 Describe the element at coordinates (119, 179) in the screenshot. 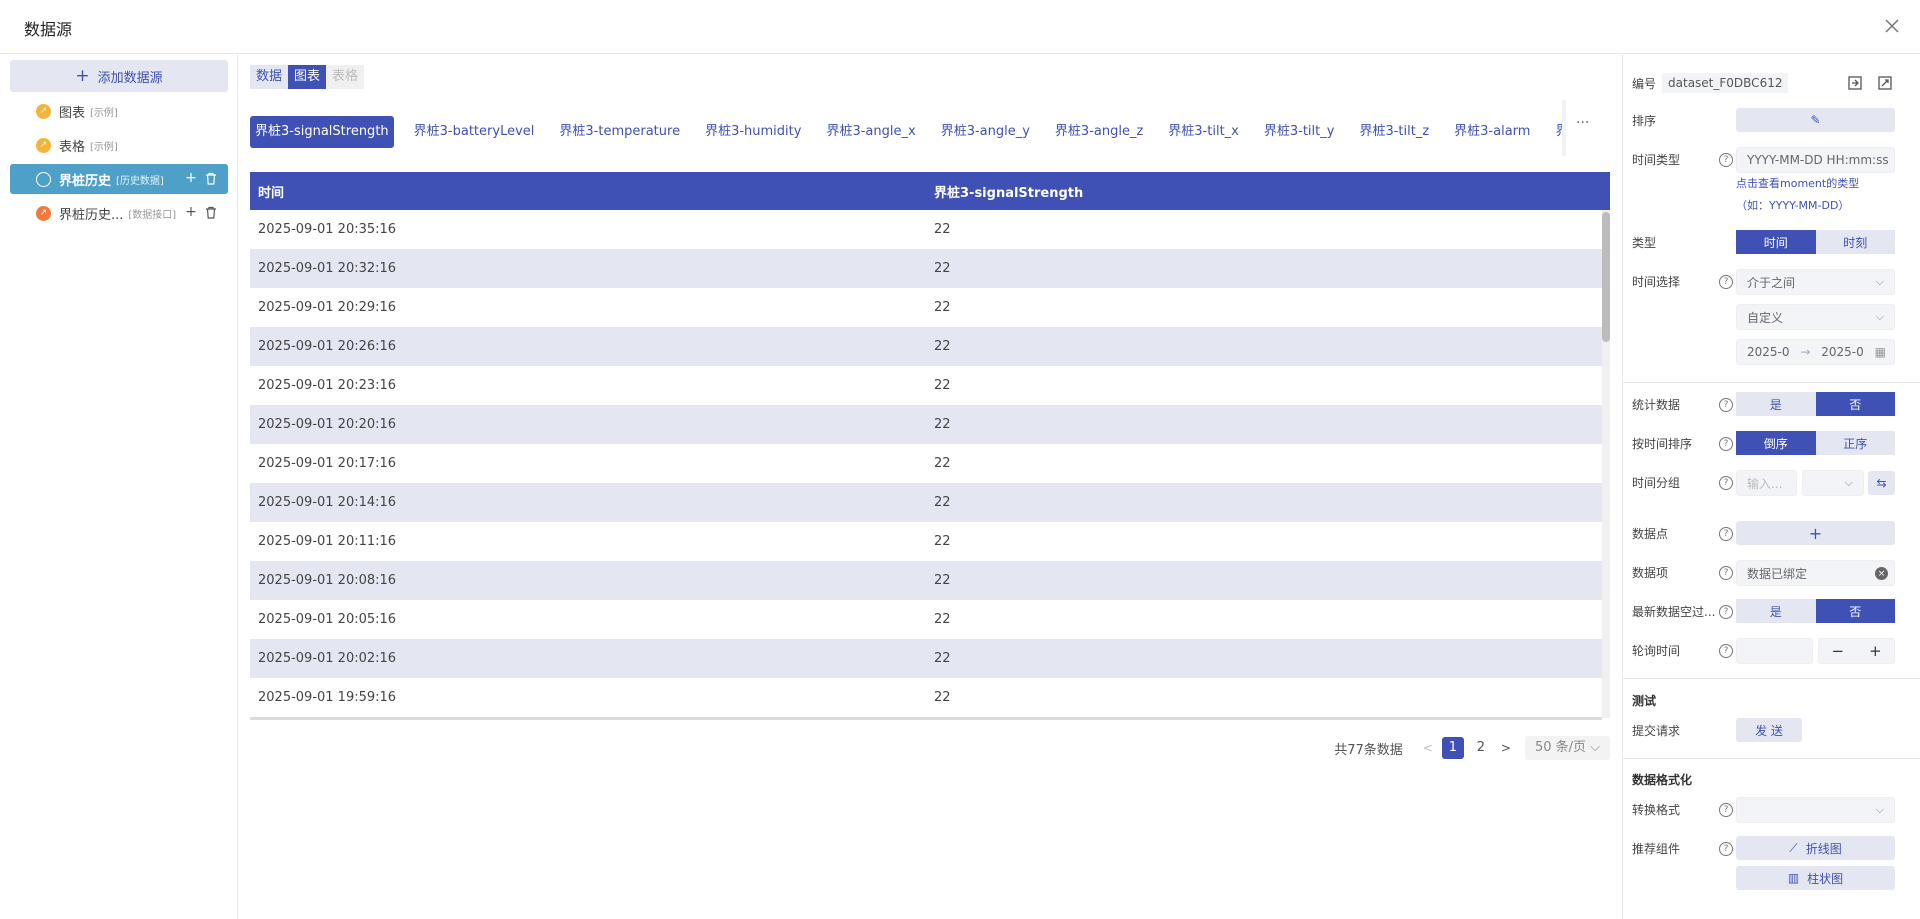

I see `sidebar-item-history: 界桩历史 [历史数据] +` at that location.